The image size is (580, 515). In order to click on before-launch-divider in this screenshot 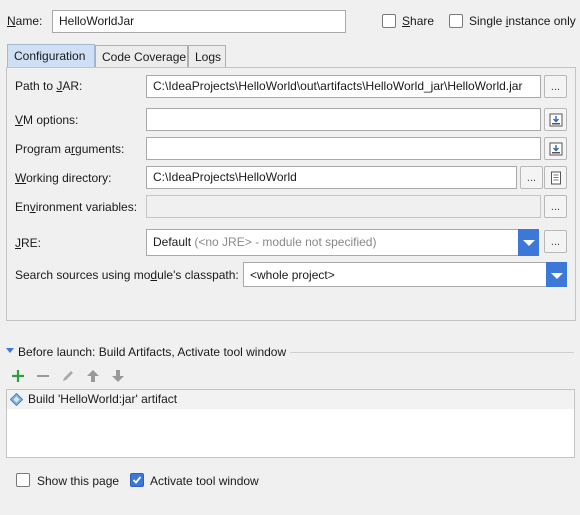, I will do `click(432, 352)`.